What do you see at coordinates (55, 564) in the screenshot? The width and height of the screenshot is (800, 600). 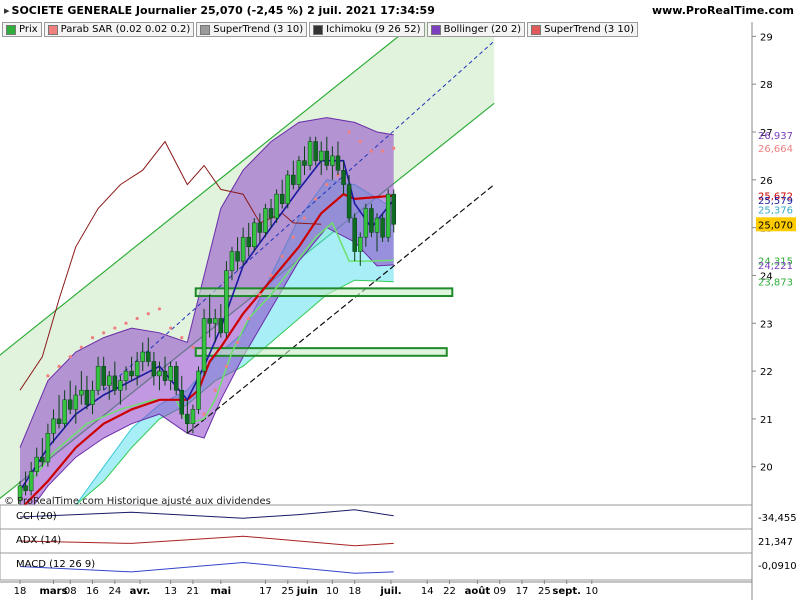 I see `indicator-label: MACD (12 26 9)` at bounding box center [55, 564].